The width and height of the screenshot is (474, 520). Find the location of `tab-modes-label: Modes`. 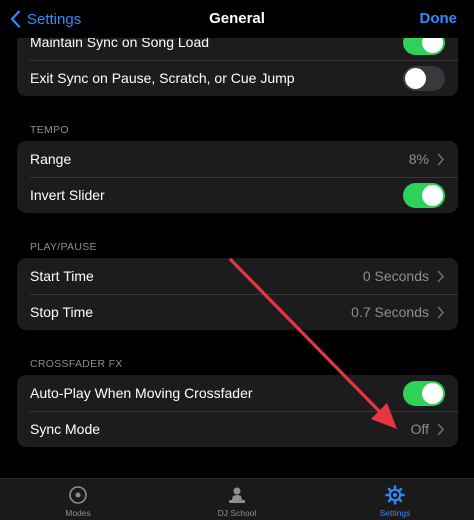

tab-modes-label: Modes is located at coordinates (78, 513).